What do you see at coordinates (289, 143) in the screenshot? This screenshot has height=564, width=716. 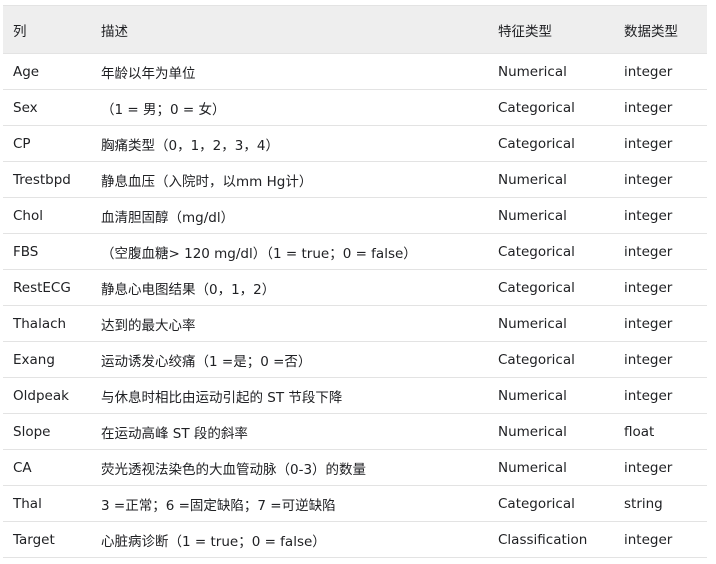 I see `cell-description: 胸痛类型（0，1，2，3，4）` at bounding box center [289, 143].